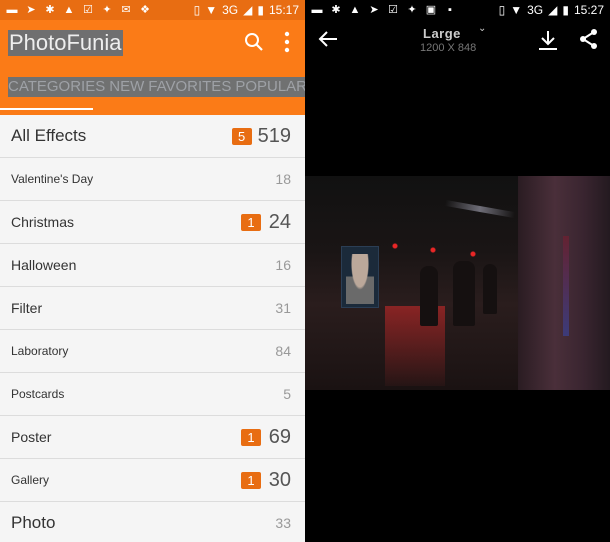  Describe the element at coordinates (254, 42) in the screenshot. I see `search-icon` at that location.